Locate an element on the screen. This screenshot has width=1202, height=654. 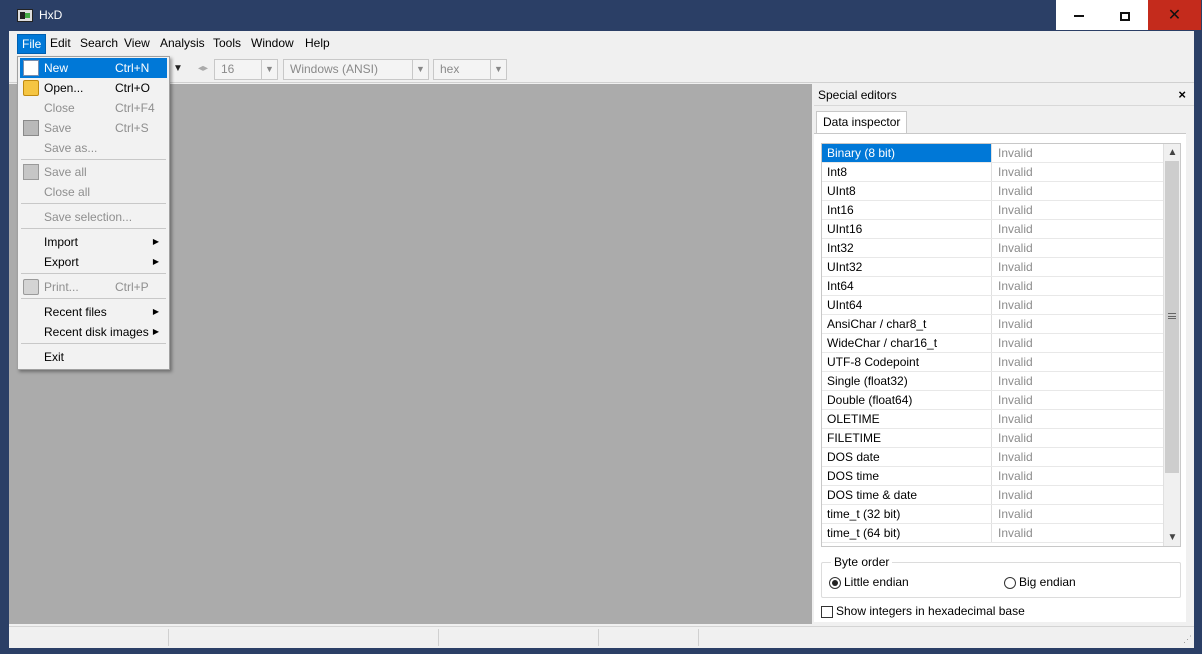
menu-window: Window is located at coordinates (272, 44).